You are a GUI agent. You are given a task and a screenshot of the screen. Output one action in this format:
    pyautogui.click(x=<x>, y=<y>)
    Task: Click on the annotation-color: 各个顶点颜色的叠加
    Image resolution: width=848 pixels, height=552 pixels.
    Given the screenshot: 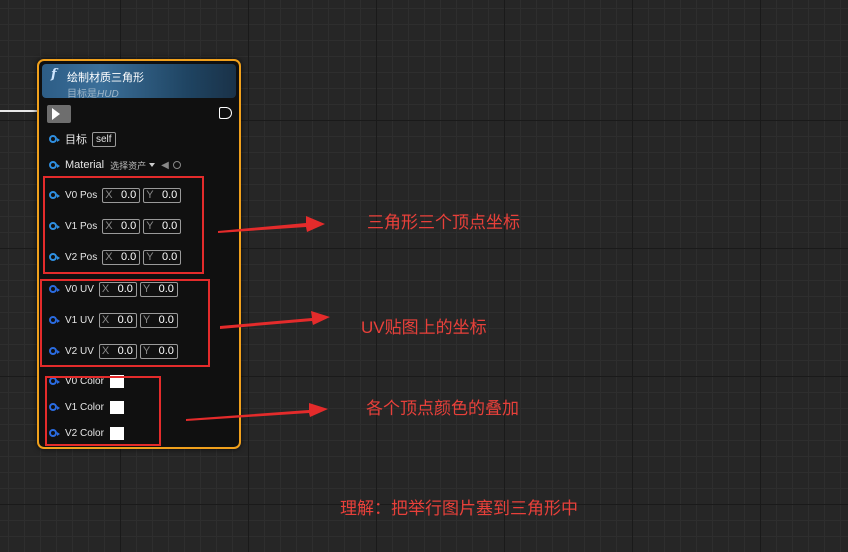 What is the action you would take?
    pyautogui.click(x=442, y=408)
    